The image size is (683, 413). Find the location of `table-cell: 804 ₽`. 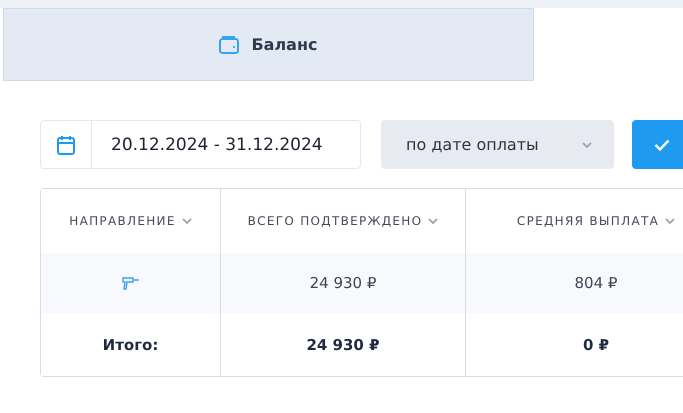

table-cell: 804 ₽ is located at coordinates (596, 283).